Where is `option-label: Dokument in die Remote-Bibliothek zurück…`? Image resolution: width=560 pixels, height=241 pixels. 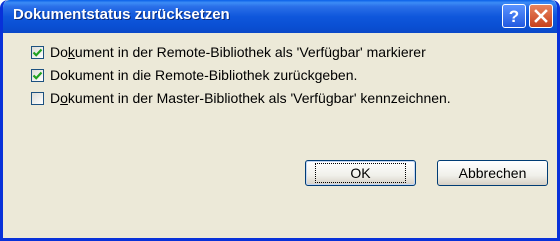
option-label: Dokument in die Remote-Bibliothek zurück… is located at coordinates (204, 75).